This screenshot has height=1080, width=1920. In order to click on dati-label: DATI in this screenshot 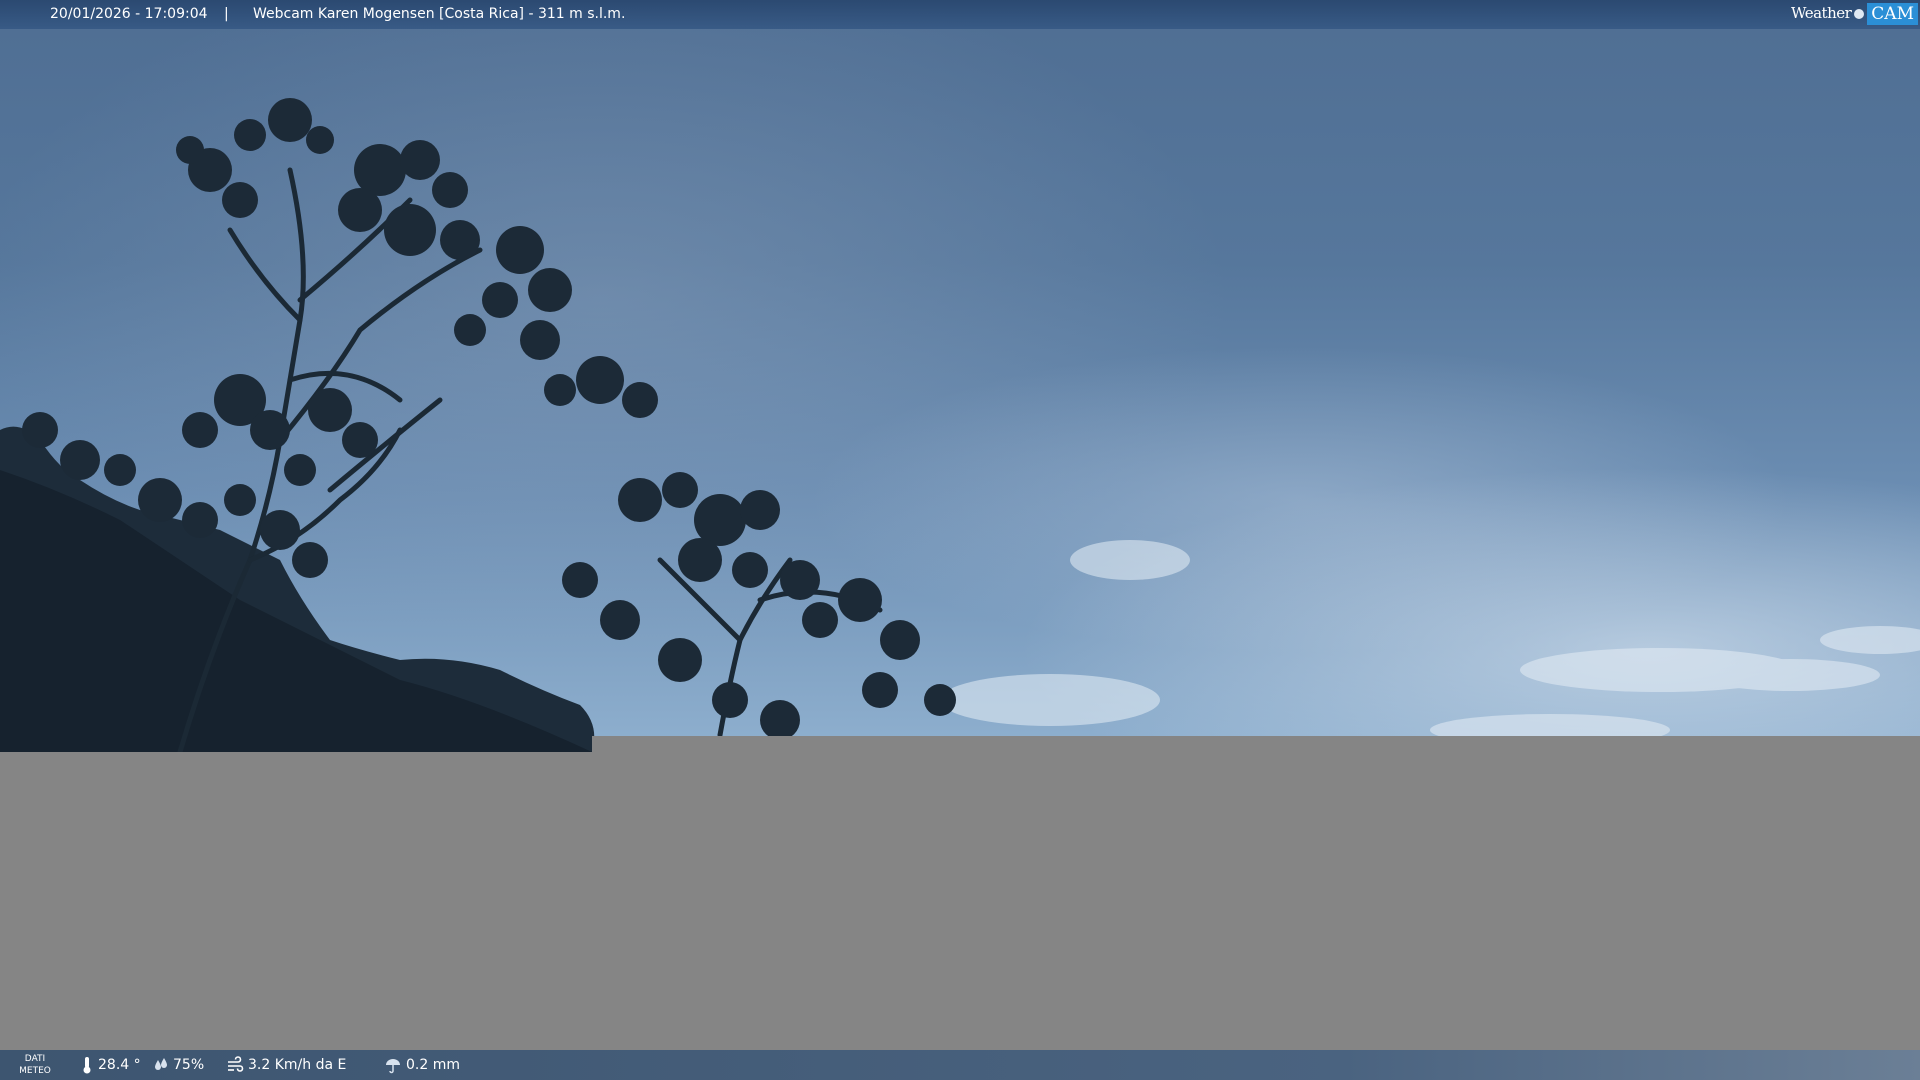, I will do `click(35, 1059)`.